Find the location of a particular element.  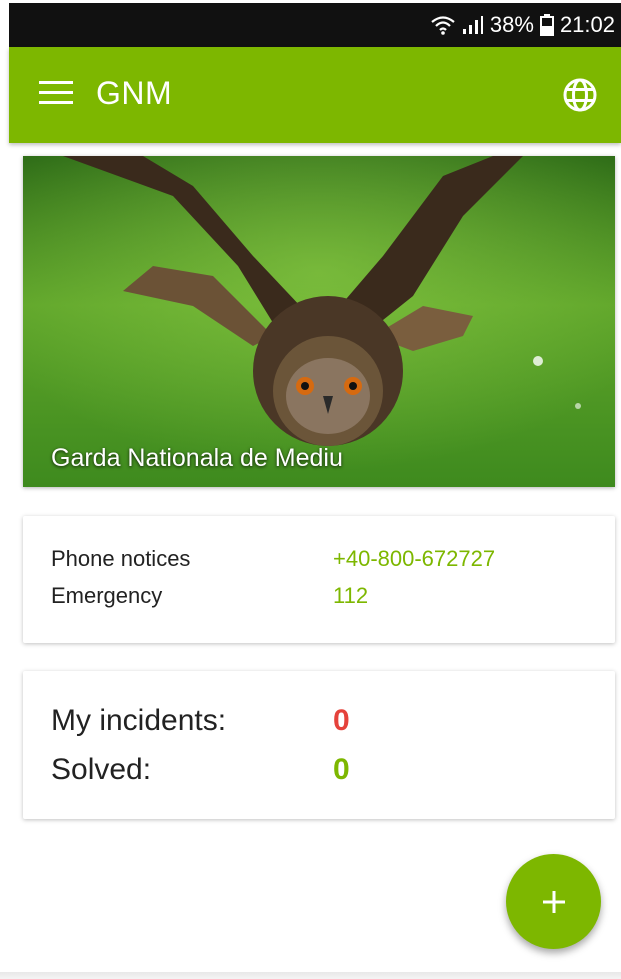

app-title: GNM is located at coordinates (134, 93).